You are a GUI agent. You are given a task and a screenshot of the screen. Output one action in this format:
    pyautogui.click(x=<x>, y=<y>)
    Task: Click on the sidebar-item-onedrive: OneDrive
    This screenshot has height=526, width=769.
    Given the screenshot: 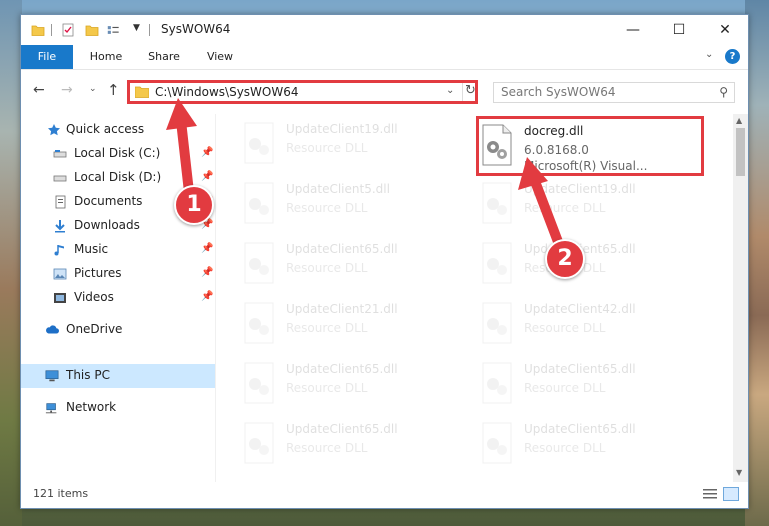 What is the action you would take?
    pyautogui.click(x=118, y=330)
    